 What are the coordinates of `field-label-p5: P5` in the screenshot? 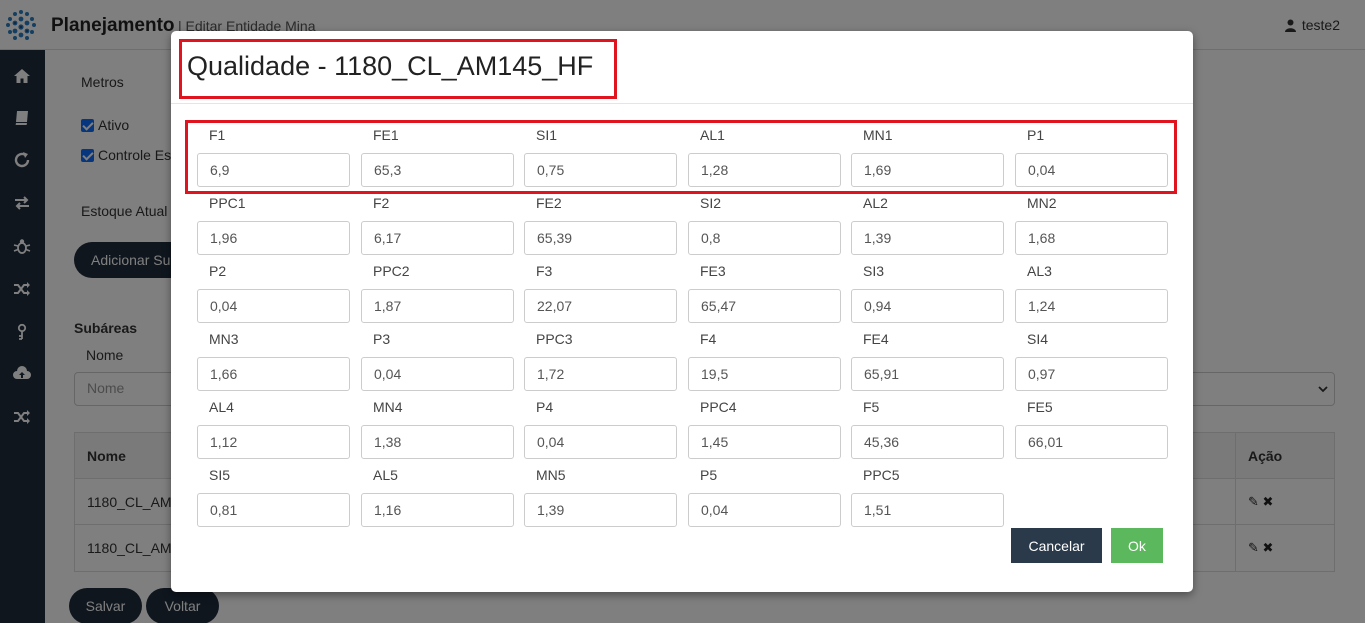 It's located at (709, 475).